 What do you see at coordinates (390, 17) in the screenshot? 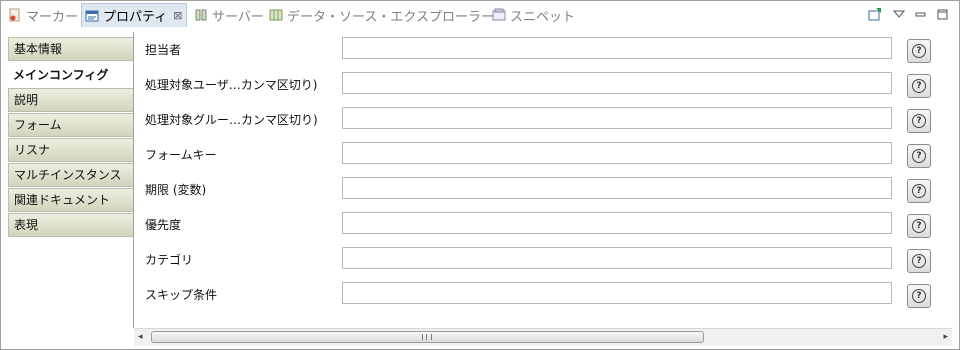
I see `tab-data-source-explorer-label: データ・ソース・エクスプローラー` at bounding box center [390, 17].